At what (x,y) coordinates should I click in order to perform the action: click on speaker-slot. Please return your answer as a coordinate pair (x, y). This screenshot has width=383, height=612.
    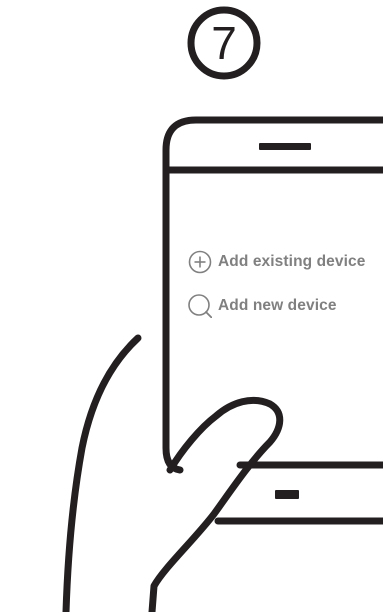
    Looking at the image, I should click on (285, 146).